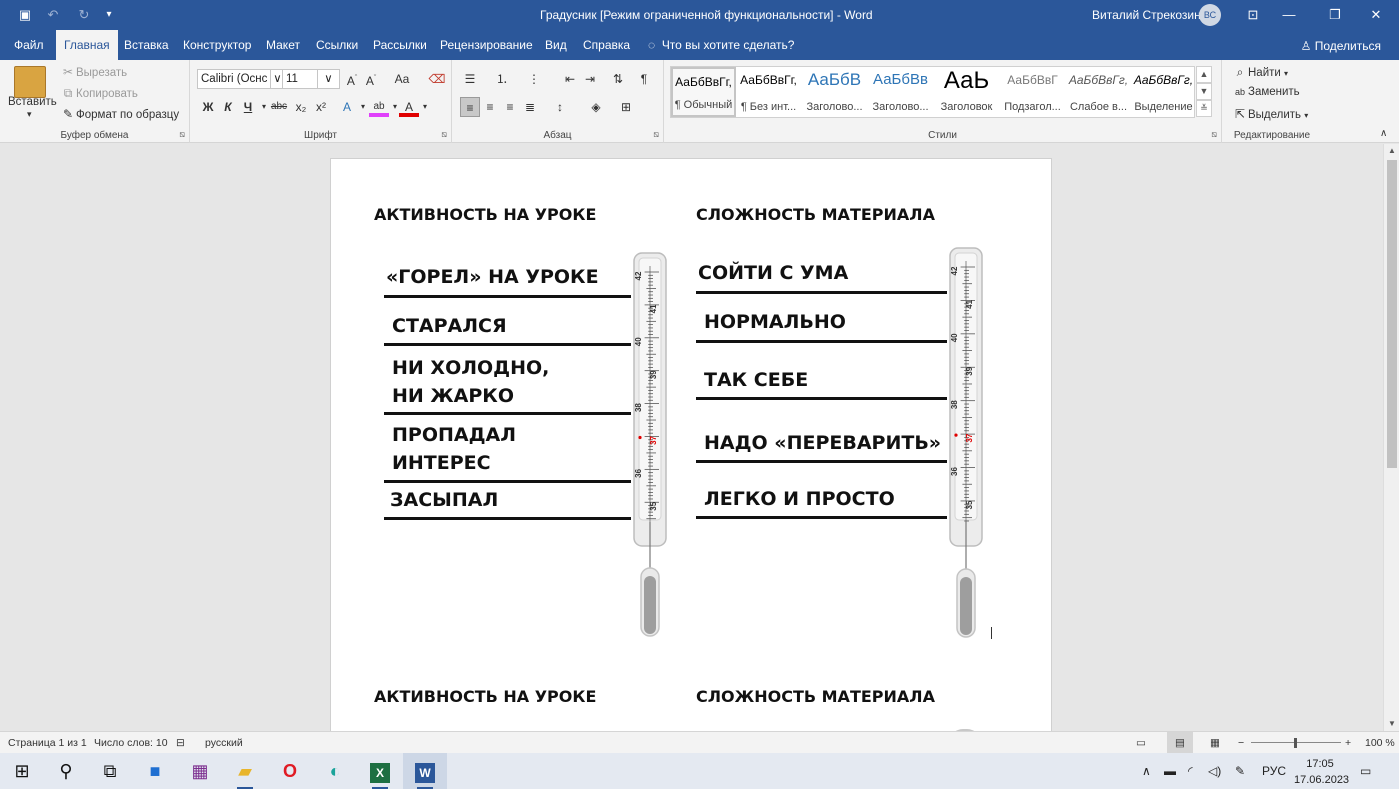 This screenshot has height=789, width=1399. I want to click on paste-button: Вставить, so click(32, 102).